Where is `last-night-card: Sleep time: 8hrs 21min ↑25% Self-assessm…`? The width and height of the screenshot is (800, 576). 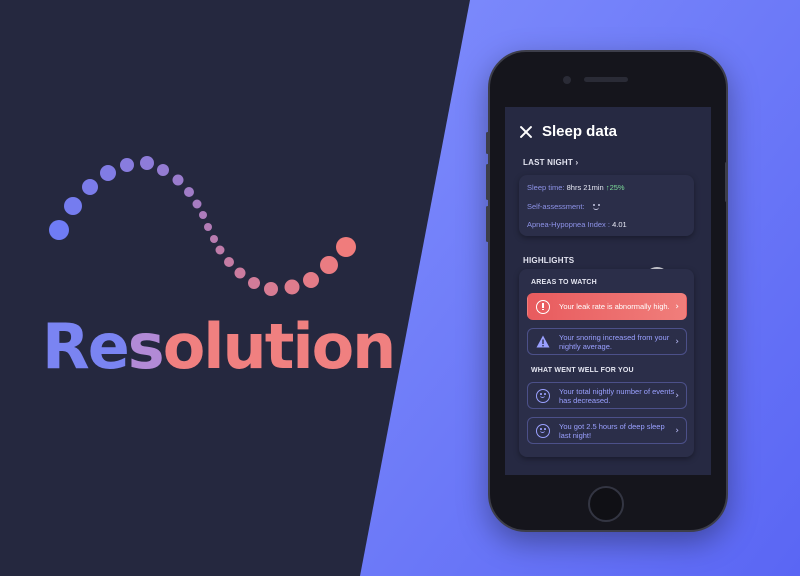 last-night-card: Sleep time: 8hrs 21min ↑25% Self-assessm… is located at coordinates (606, 205).